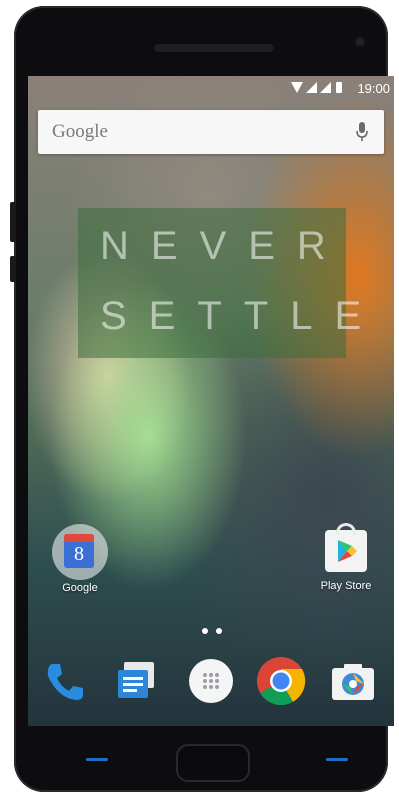 Image resolution: width=399 pixels, height=796 pixels. I want to click on app-label-play-store: Play Store, so click(346, 586).